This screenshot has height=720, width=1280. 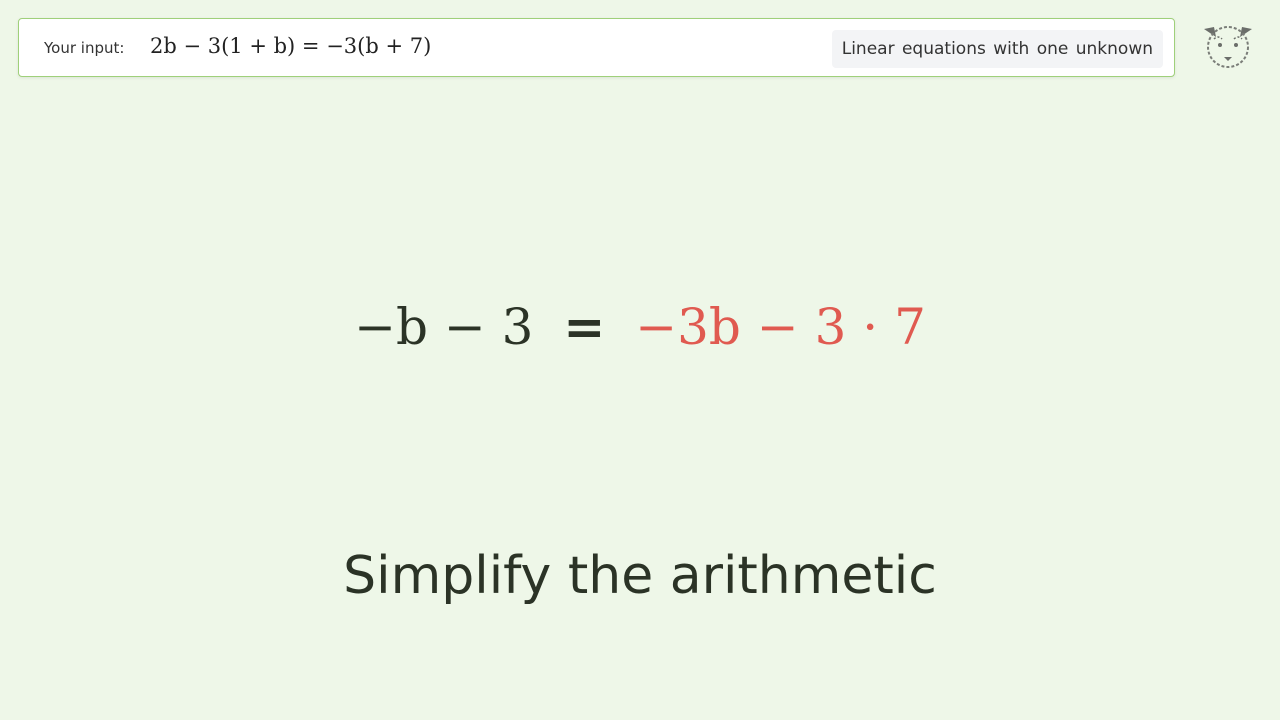 I want to click on equation-lhs: −b − 3, so click(x=444, y=327).